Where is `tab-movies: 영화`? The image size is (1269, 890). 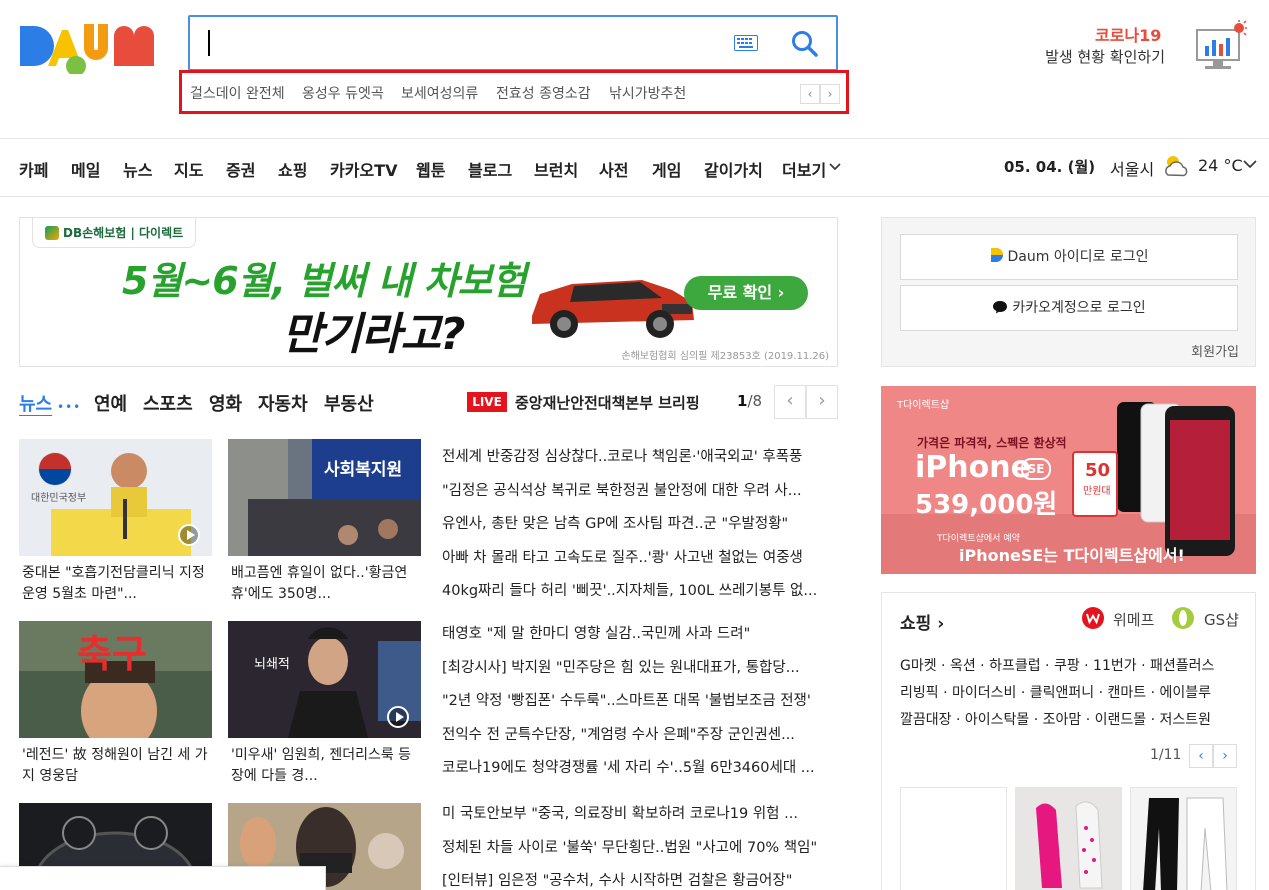 tab-movies: 영화 is located at coordinates (225, 403).